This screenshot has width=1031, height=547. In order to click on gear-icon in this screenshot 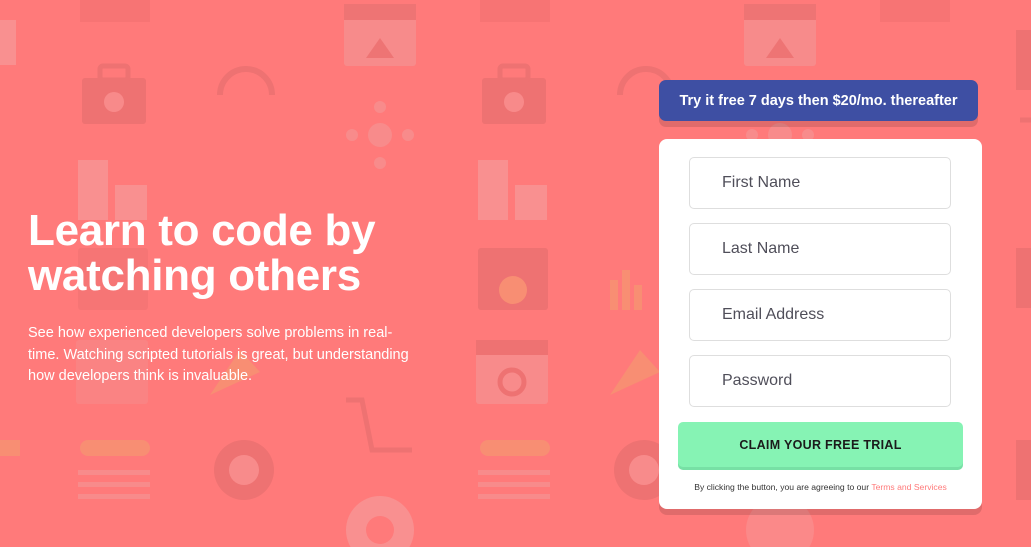, I will do `click(444, 470)`.